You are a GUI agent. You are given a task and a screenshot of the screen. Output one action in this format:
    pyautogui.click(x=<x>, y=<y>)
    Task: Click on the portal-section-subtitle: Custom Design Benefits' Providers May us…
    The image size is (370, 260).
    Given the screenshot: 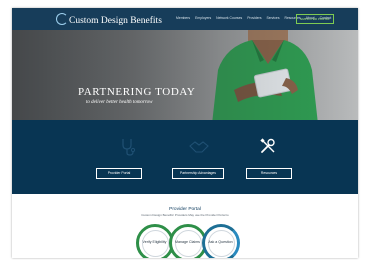 What is the action you would take?
    pyautogui.click(x=185, y=215)
    